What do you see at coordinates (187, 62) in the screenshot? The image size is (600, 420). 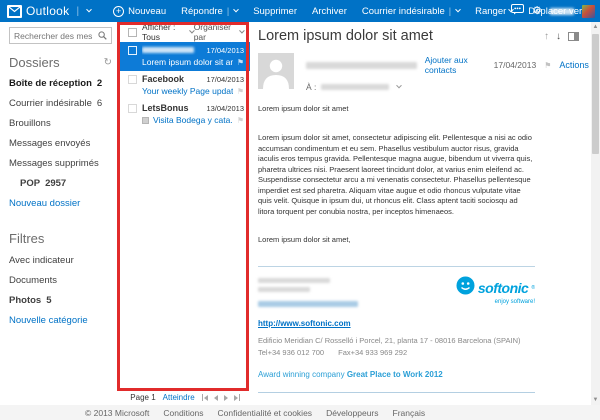 I see `message-subject: Lorem ipsum dolor sit amet` at bounding box center [187, 62].